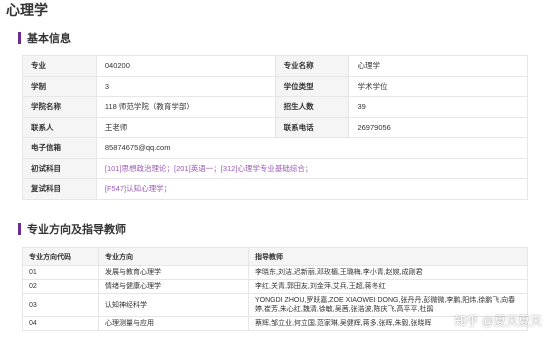 Image resolution: width=554 pixels, height=345 pixels. Describe the element at coordinates (438, 66) in the screenshot. I see `info-value: 心理学` at that location.